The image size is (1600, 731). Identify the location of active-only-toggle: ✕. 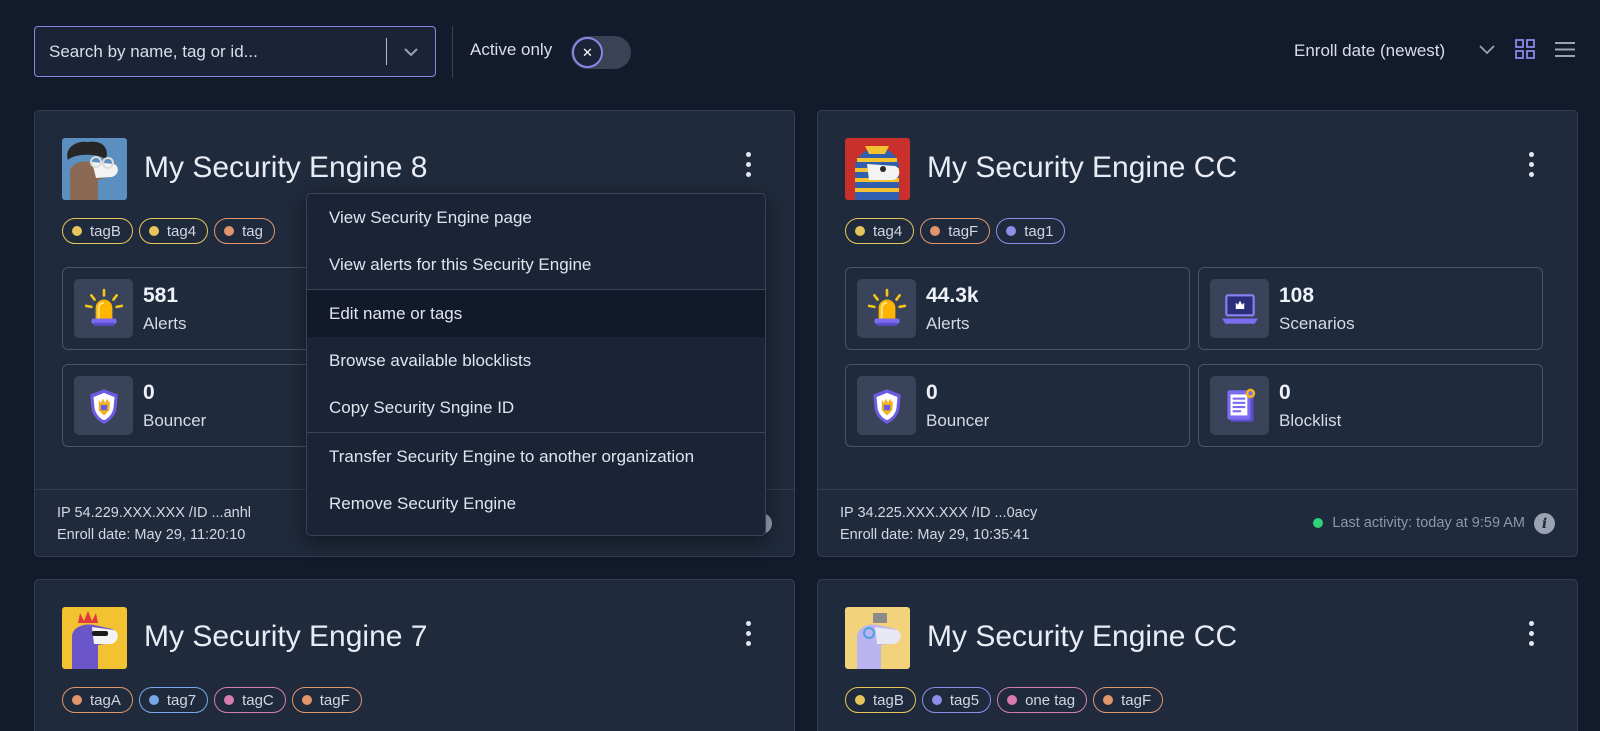
(601, 52).